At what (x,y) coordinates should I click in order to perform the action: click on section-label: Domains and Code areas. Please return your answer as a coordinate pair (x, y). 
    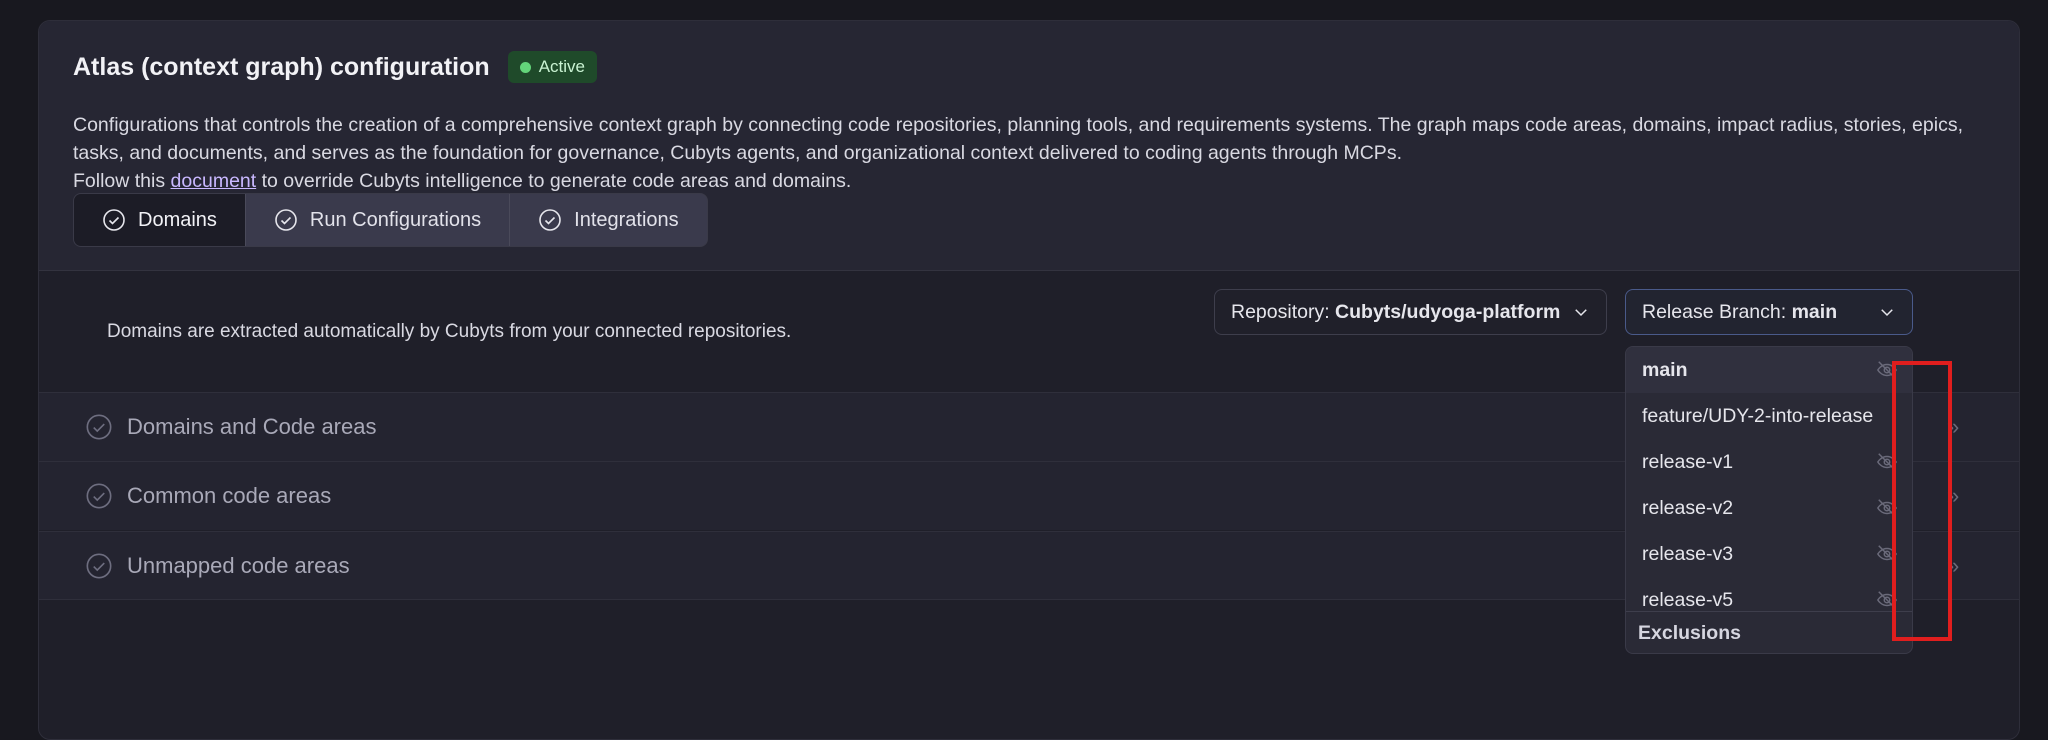
    Looking at the image, I should click on (252, 426).